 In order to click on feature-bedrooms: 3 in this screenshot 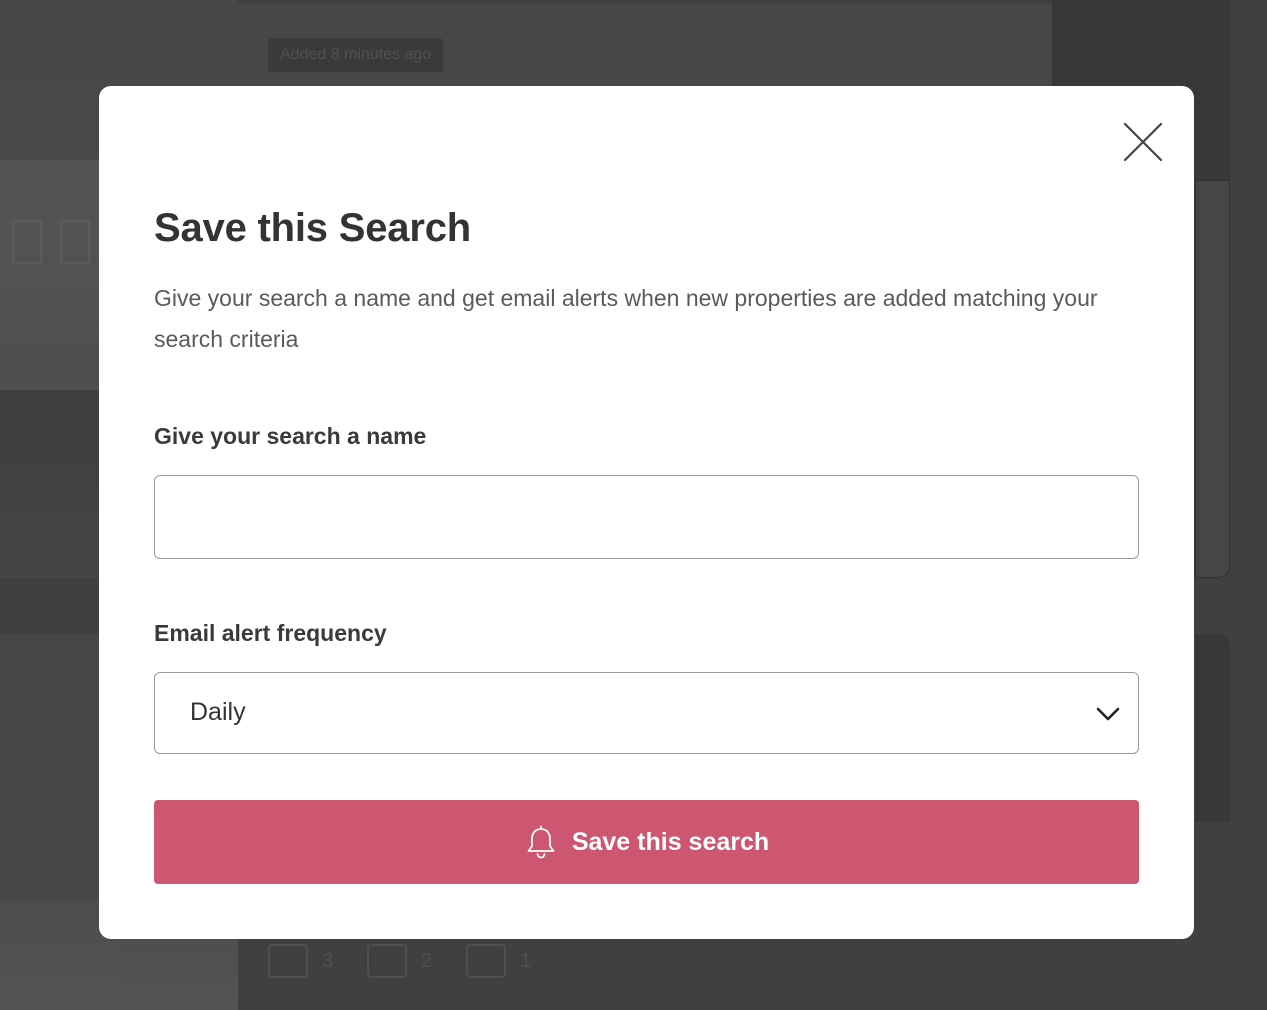, I will do `click(300, 961)`.